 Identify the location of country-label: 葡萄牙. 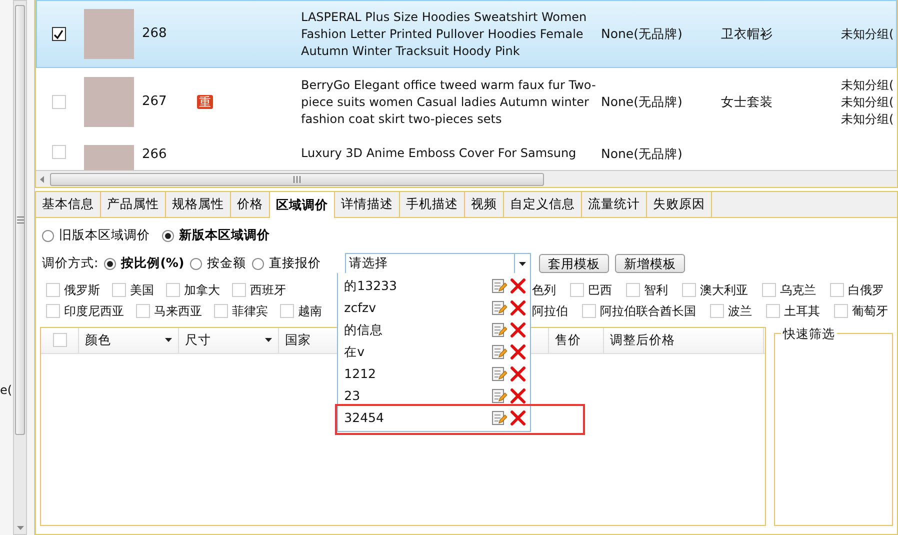
(870, 311).